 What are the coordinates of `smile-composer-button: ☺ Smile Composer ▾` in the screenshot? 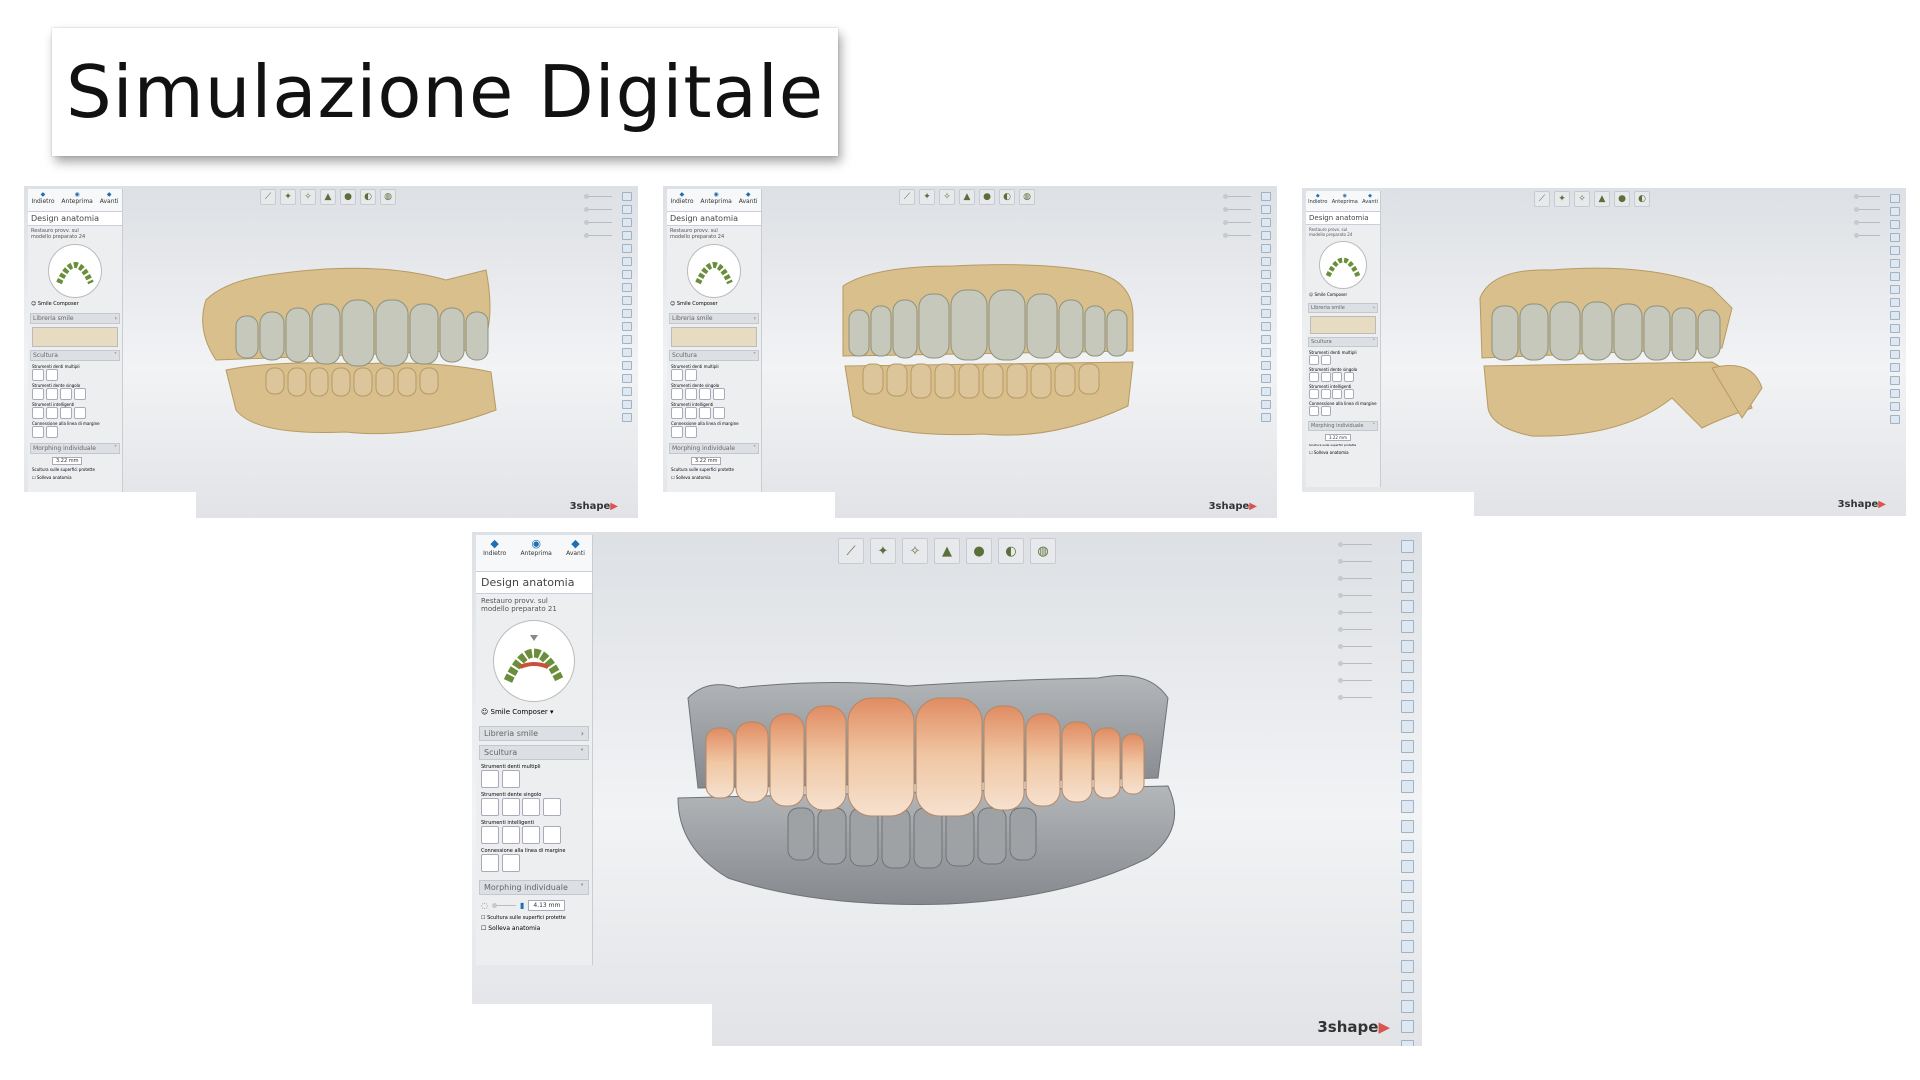 It's located at (534, 712).